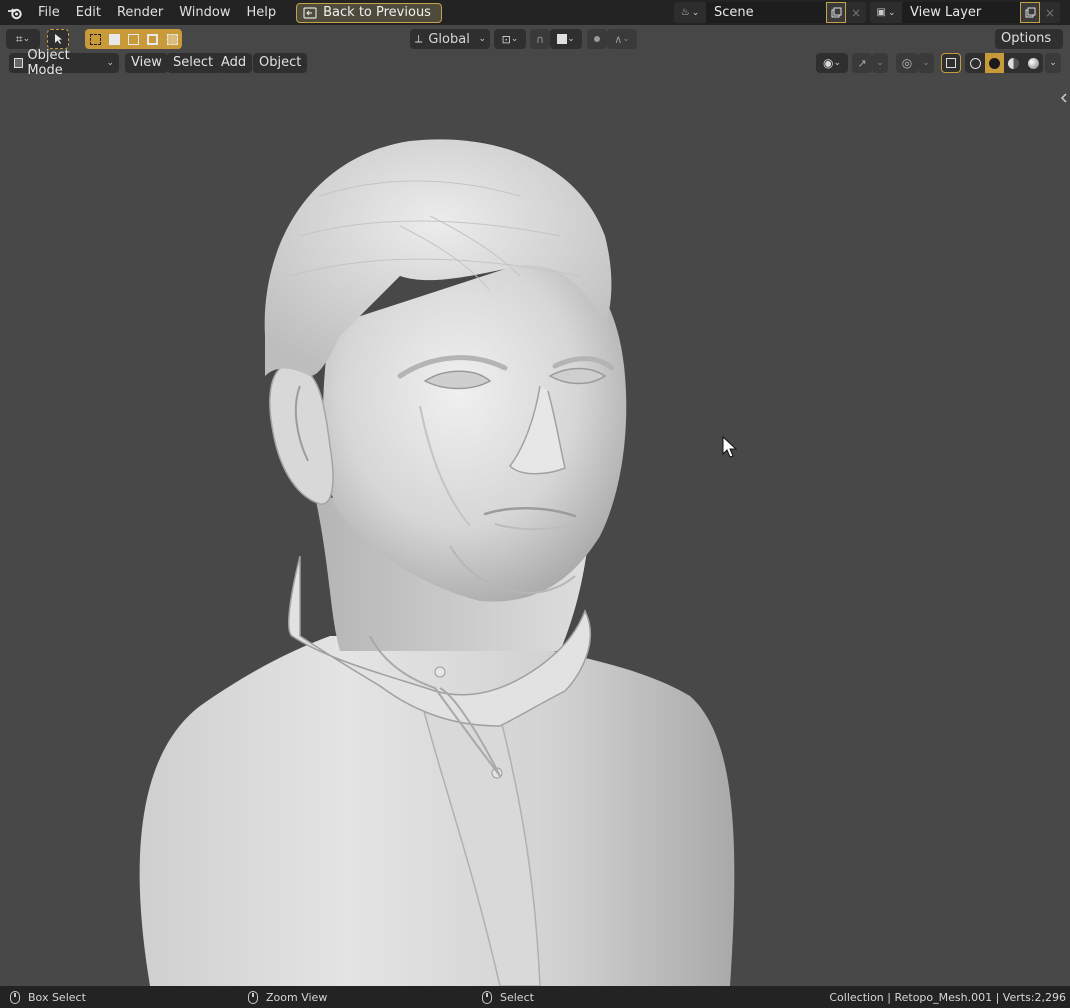 The width and height of the screenshot is (1070, 1008). I want to click on mouse-left-click-icon, so click(15, 997).